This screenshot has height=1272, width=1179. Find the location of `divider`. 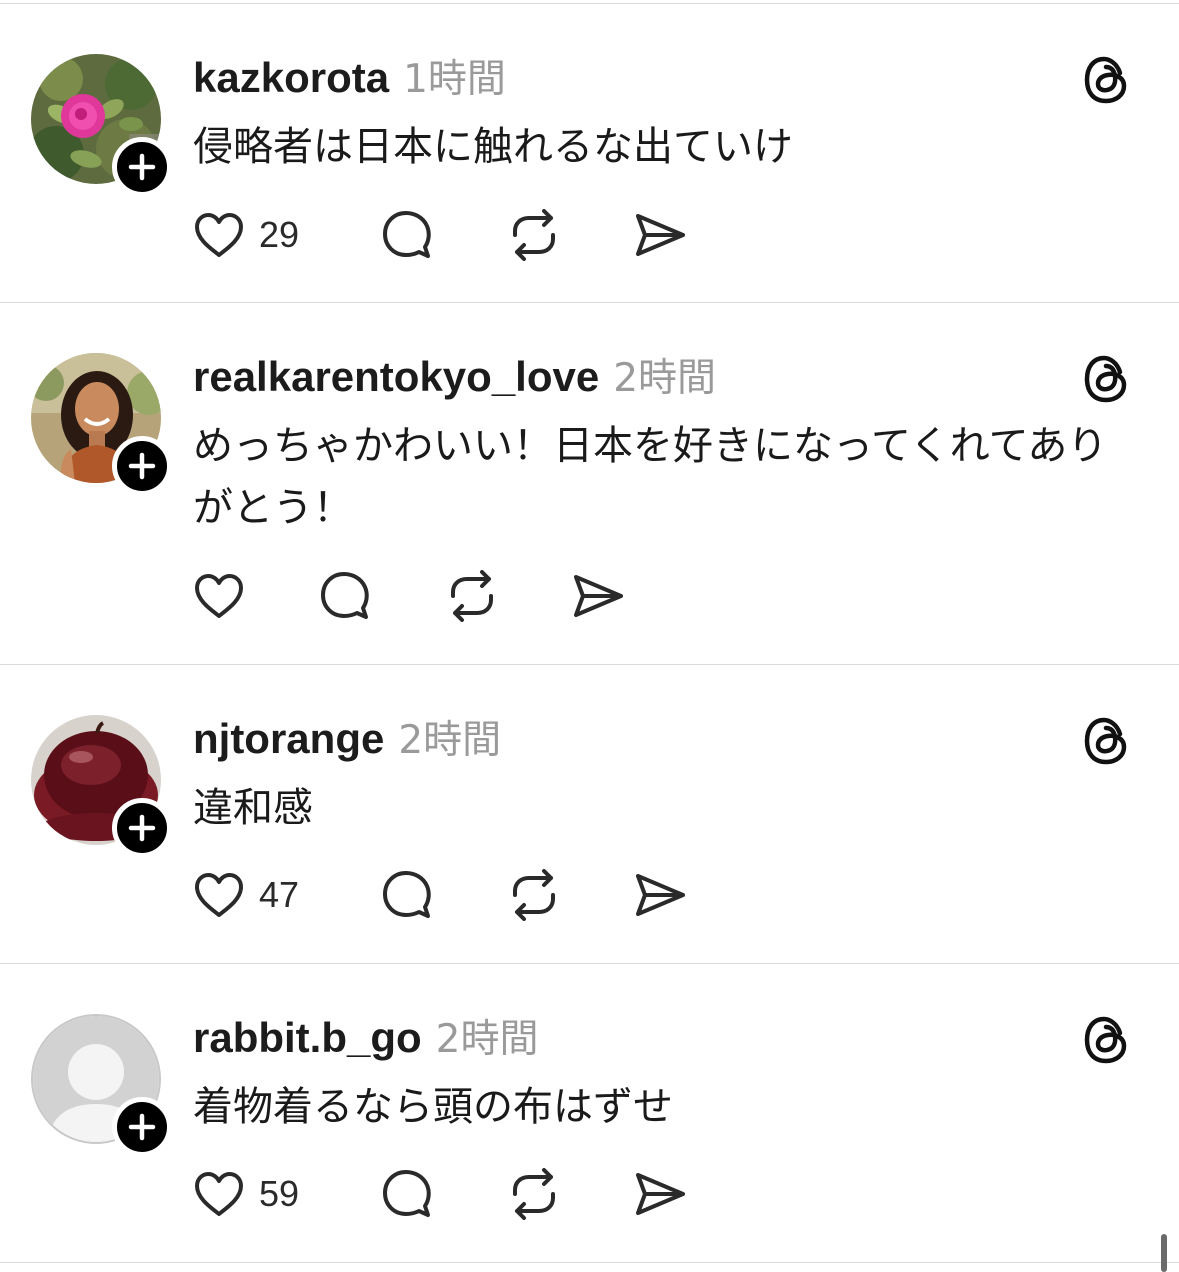

divider is located at coordinates (589, 1267).